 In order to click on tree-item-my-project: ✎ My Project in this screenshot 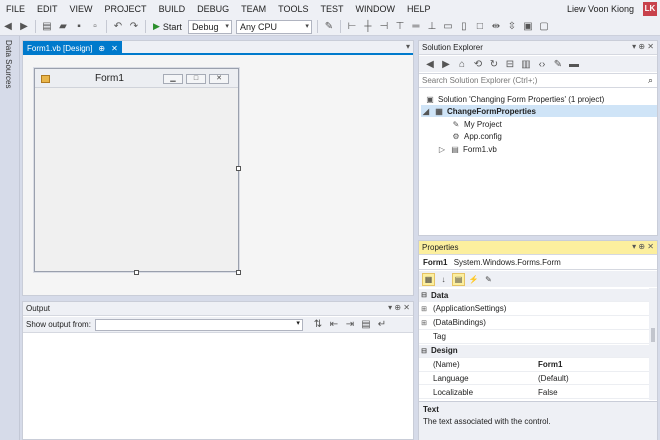, I will do `click(551, 124)`.